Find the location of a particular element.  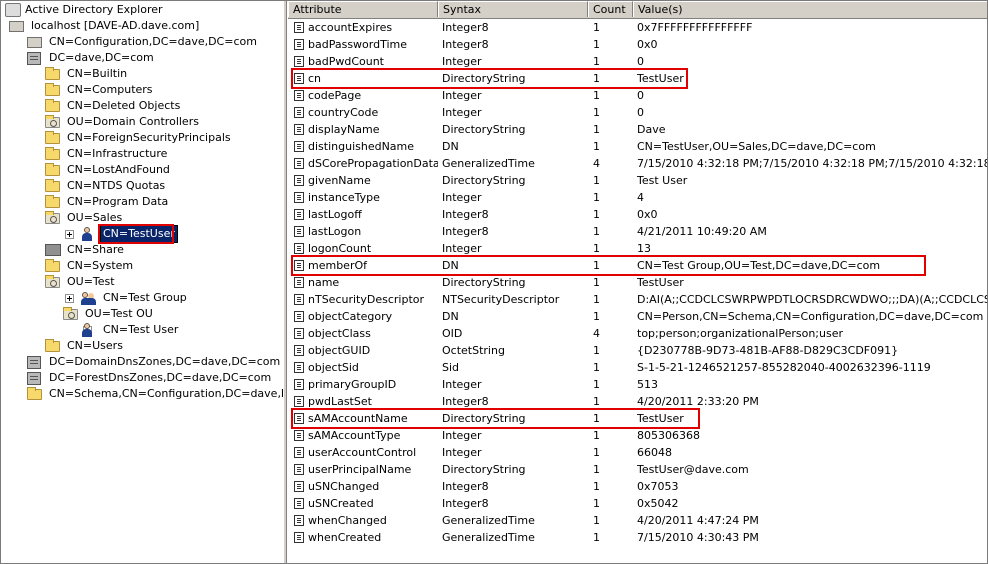

attribute-row: userAccountControl Integer 1 66048 is located at coordinates (637, 452).